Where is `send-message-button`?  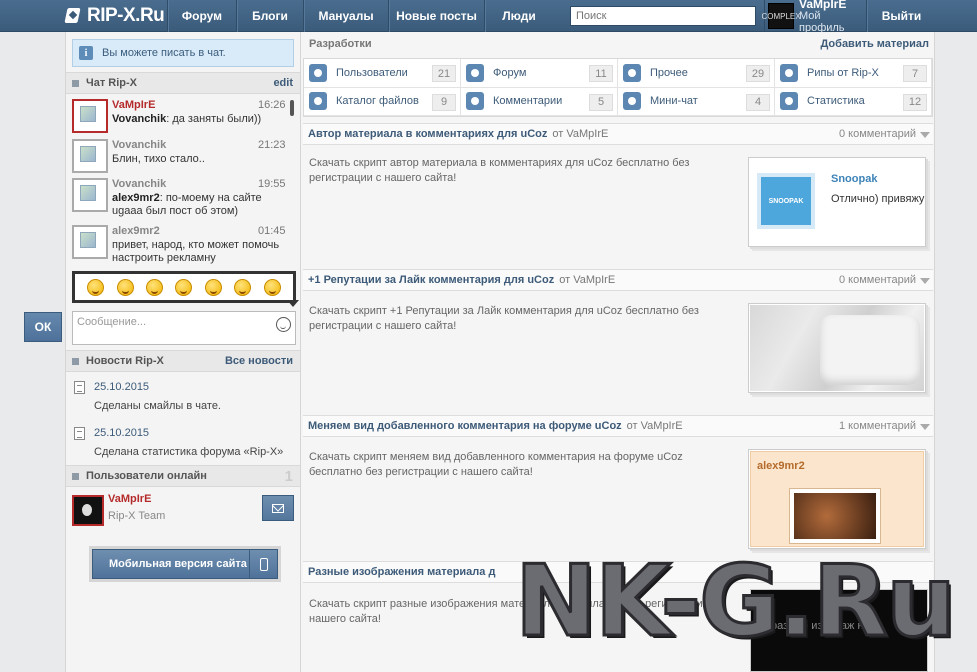 send-message-button is located at coordinates (278, 508).